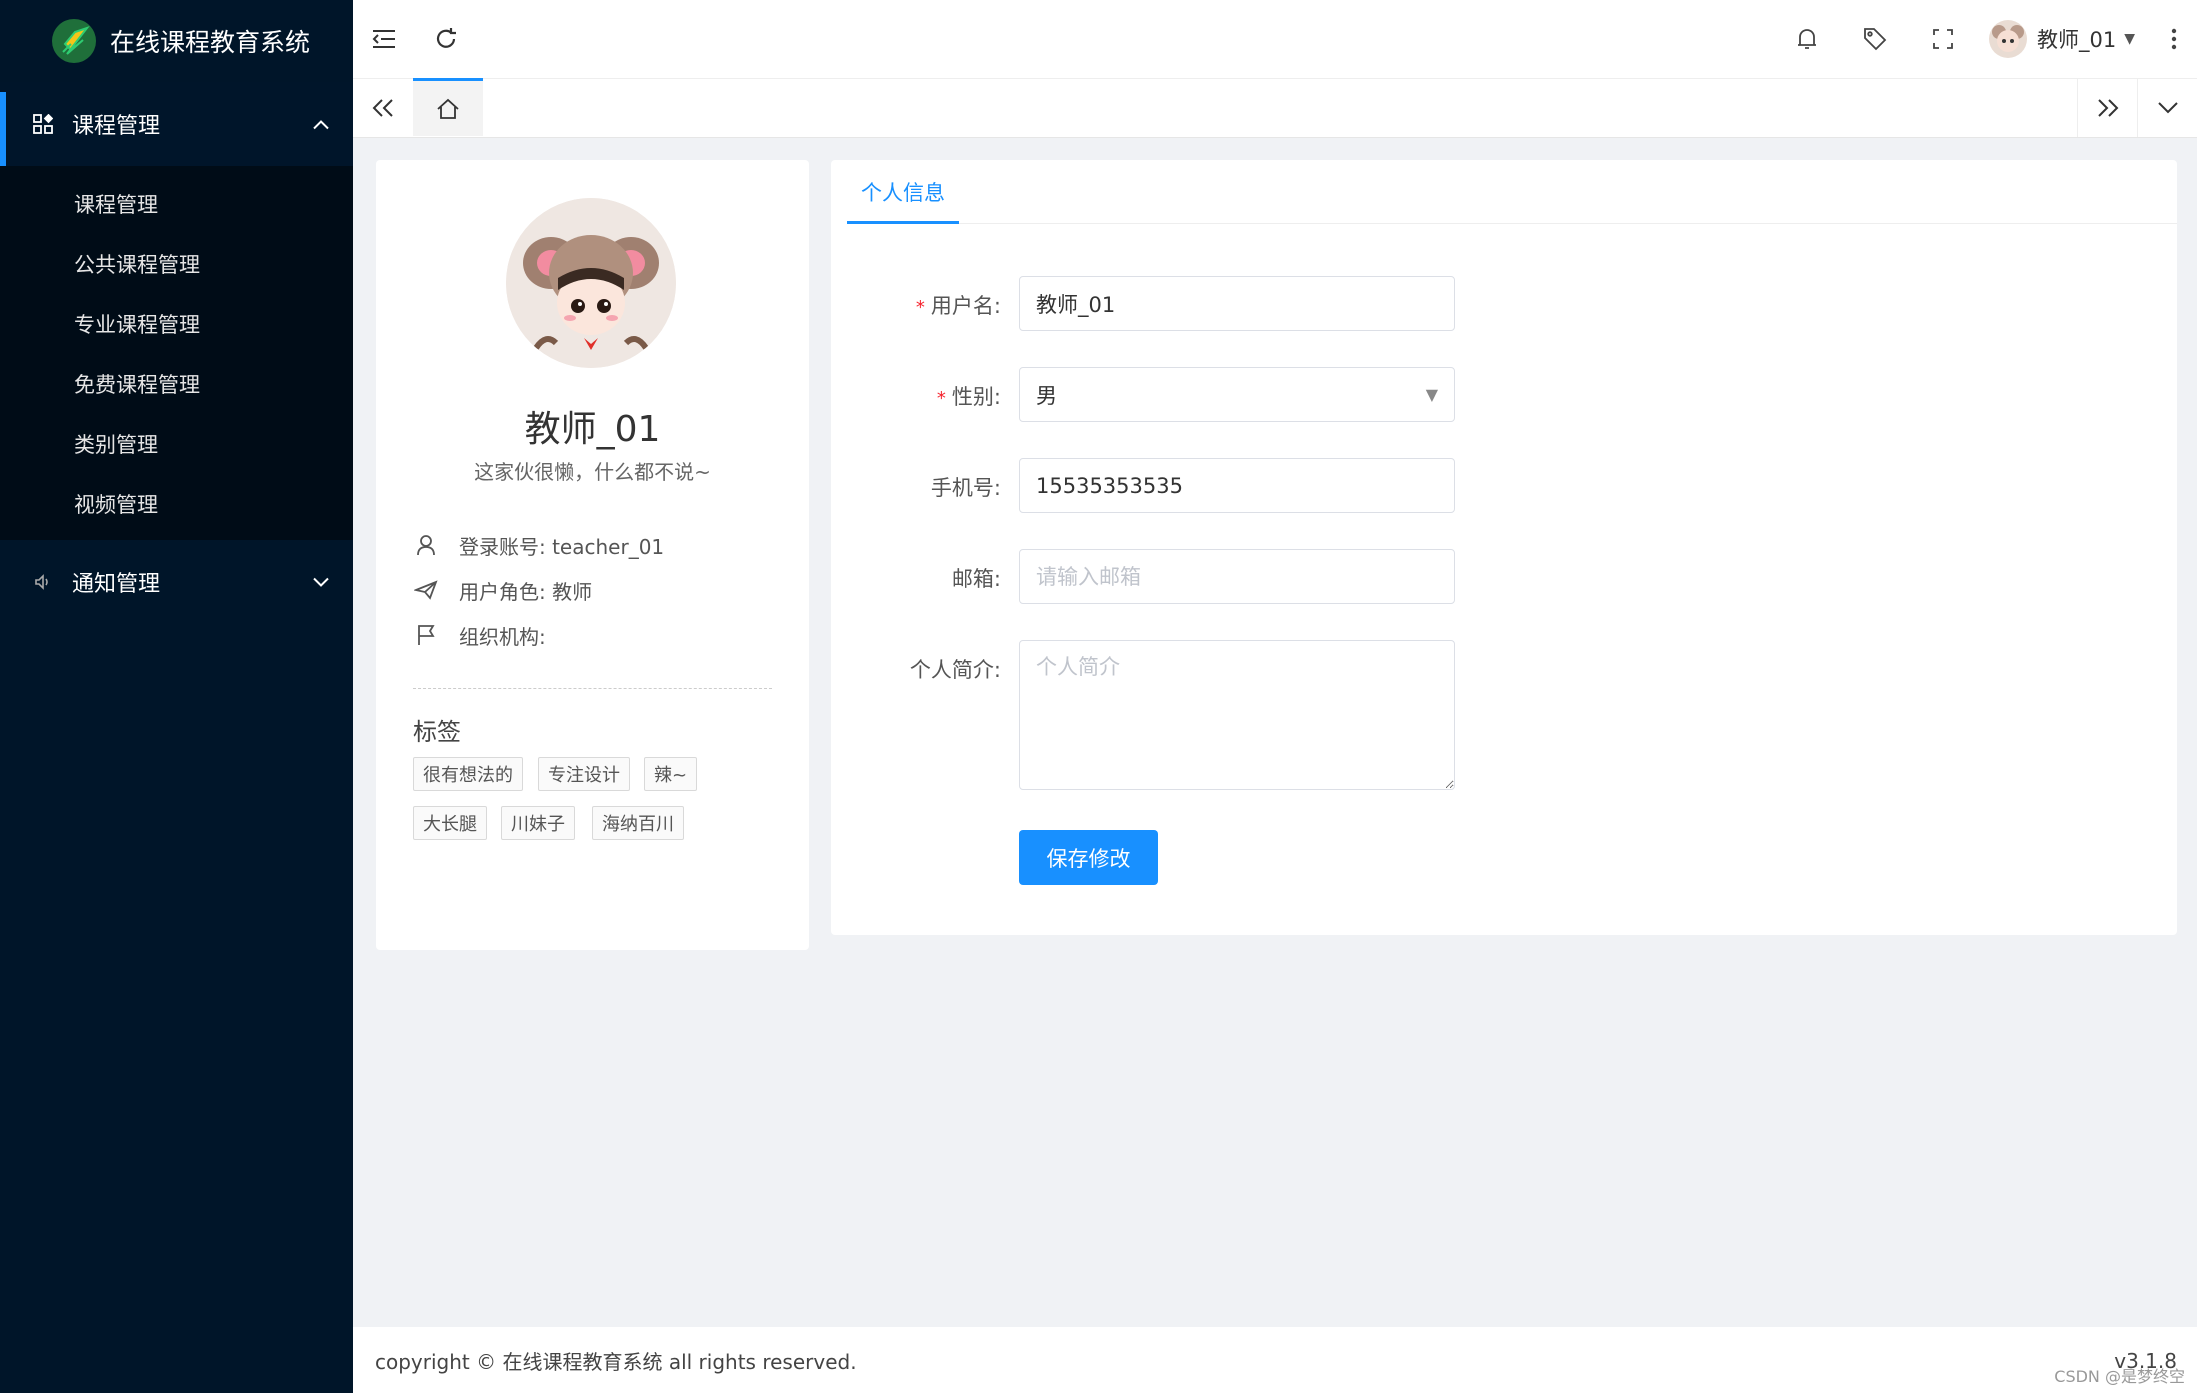  I want to click on more-button, so click(2174, 39).